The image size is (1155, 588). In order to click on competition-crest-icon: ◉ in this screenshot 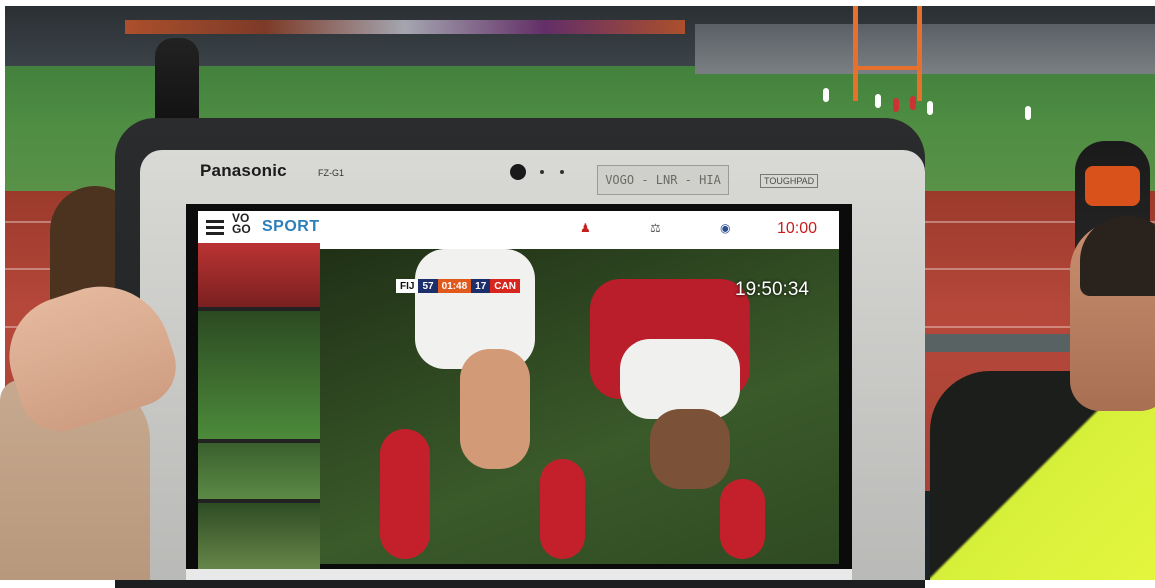, I will do `click(725, 228)`.